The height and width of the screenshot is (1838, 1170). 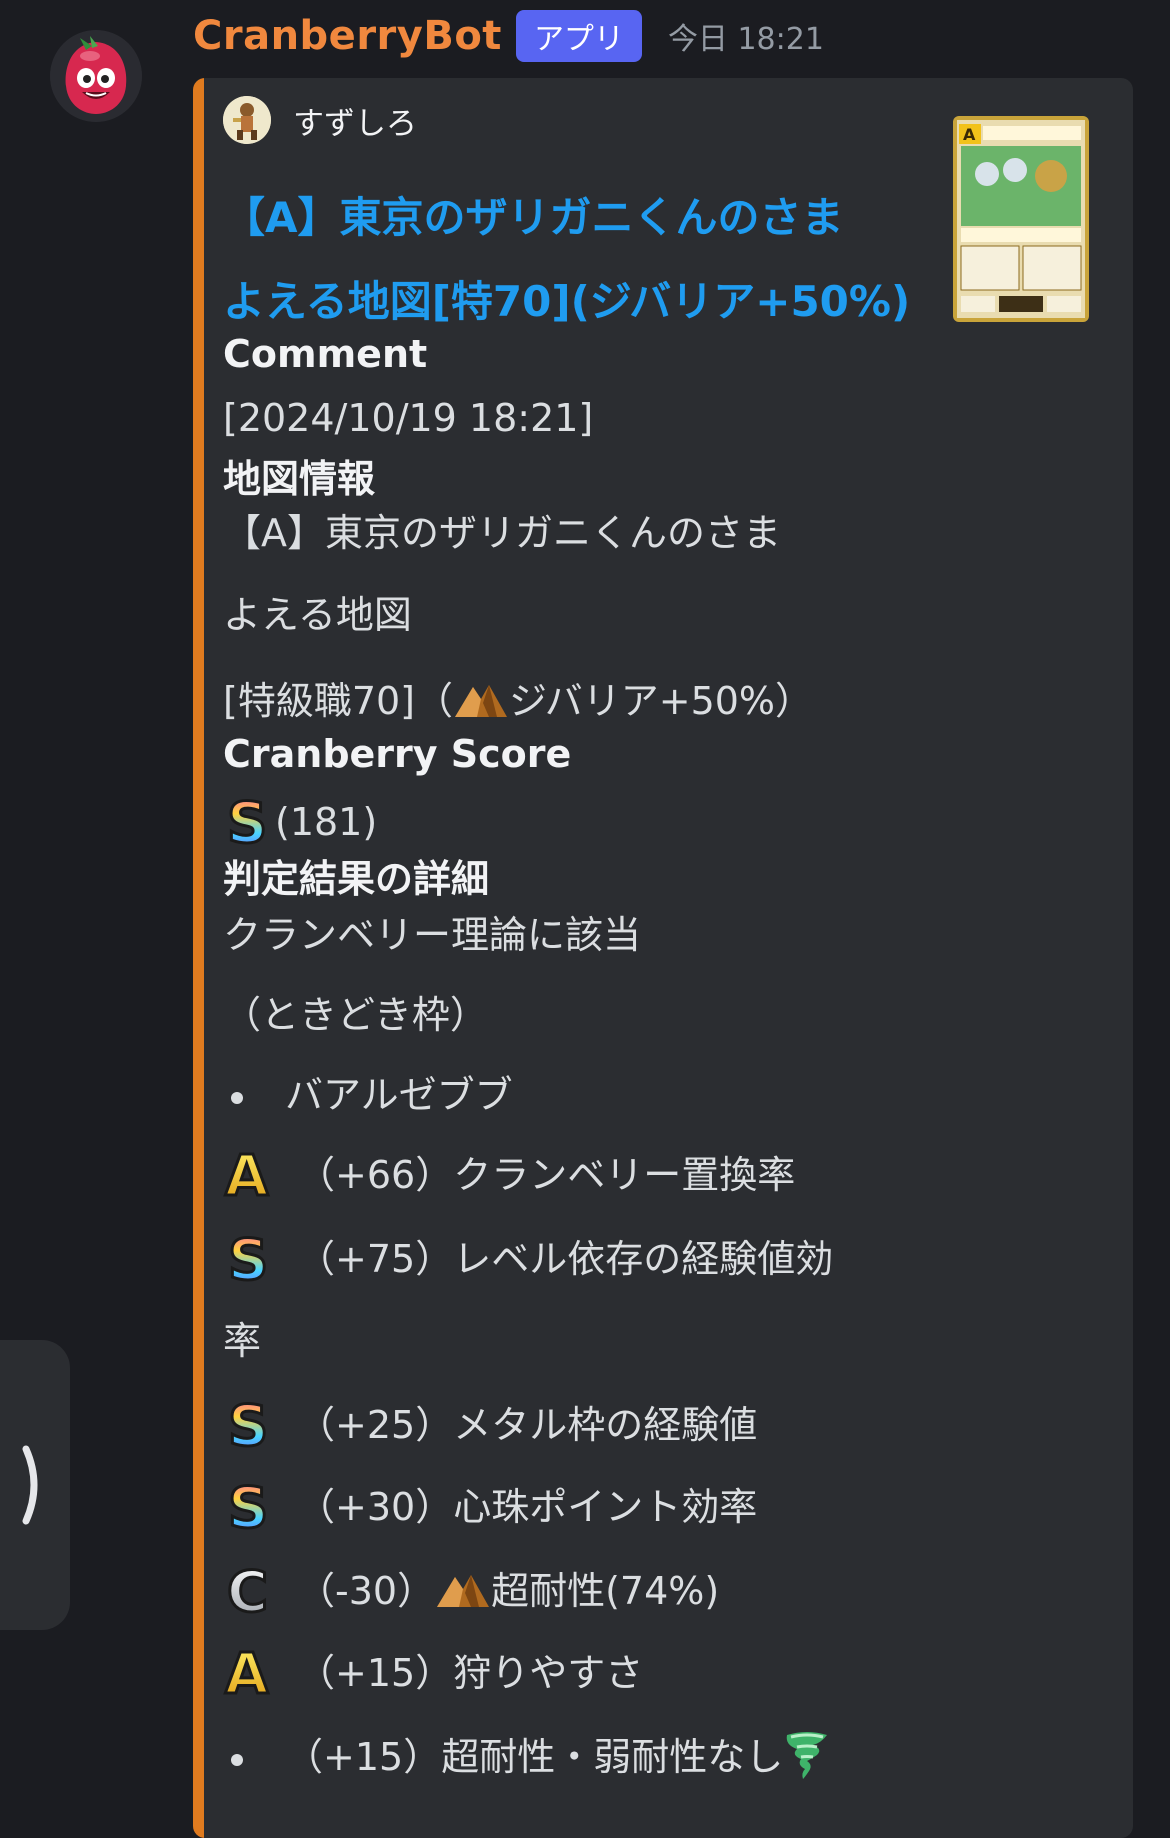 I want to click on grade-c-icon: C, so click(x=248, y=1593).